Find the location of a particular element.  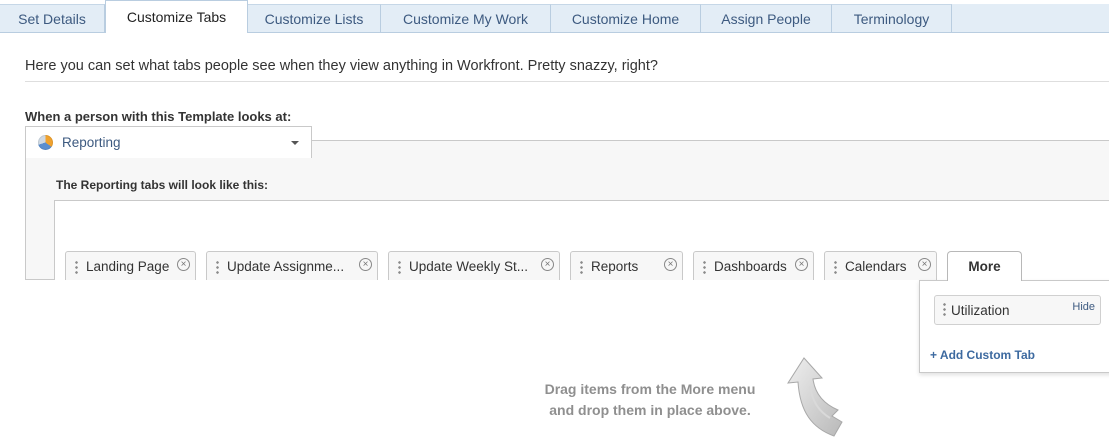

preview-tab-label: Calendars is located at coordinates (876, 266).